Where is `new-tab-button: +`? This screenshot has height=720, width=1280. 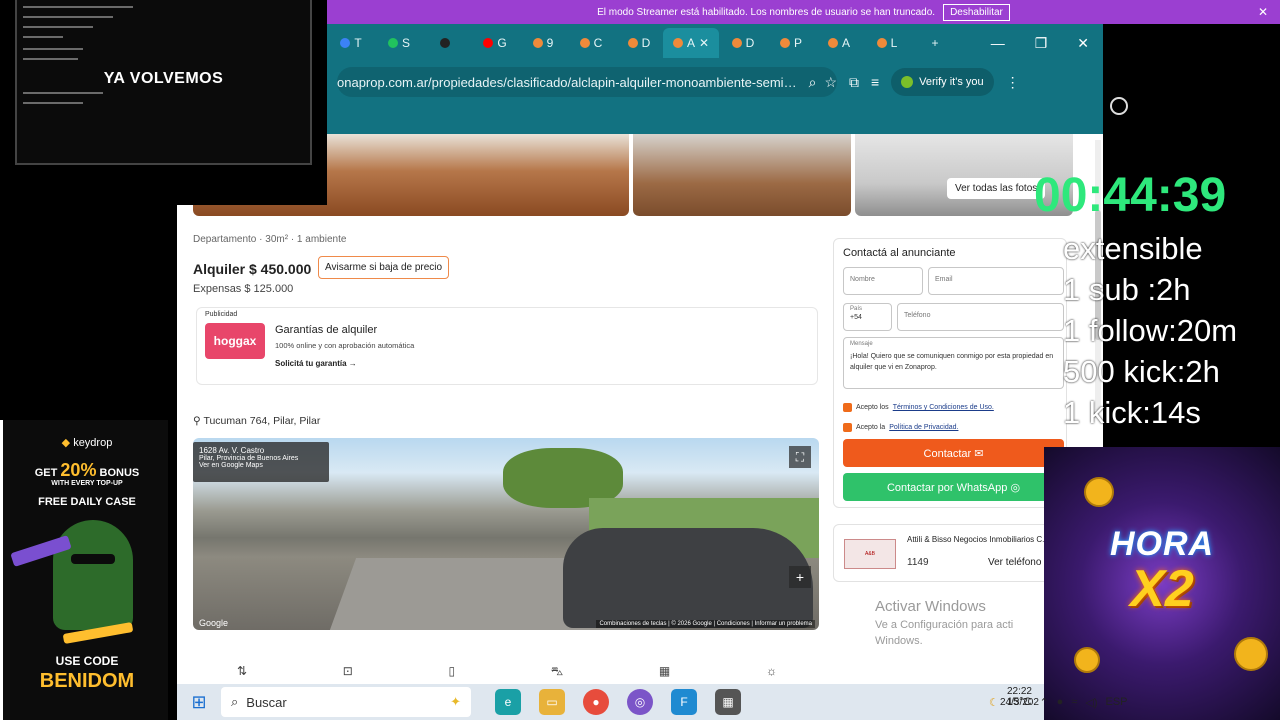 new-tab-button: + is located at coordinates (935, 43).